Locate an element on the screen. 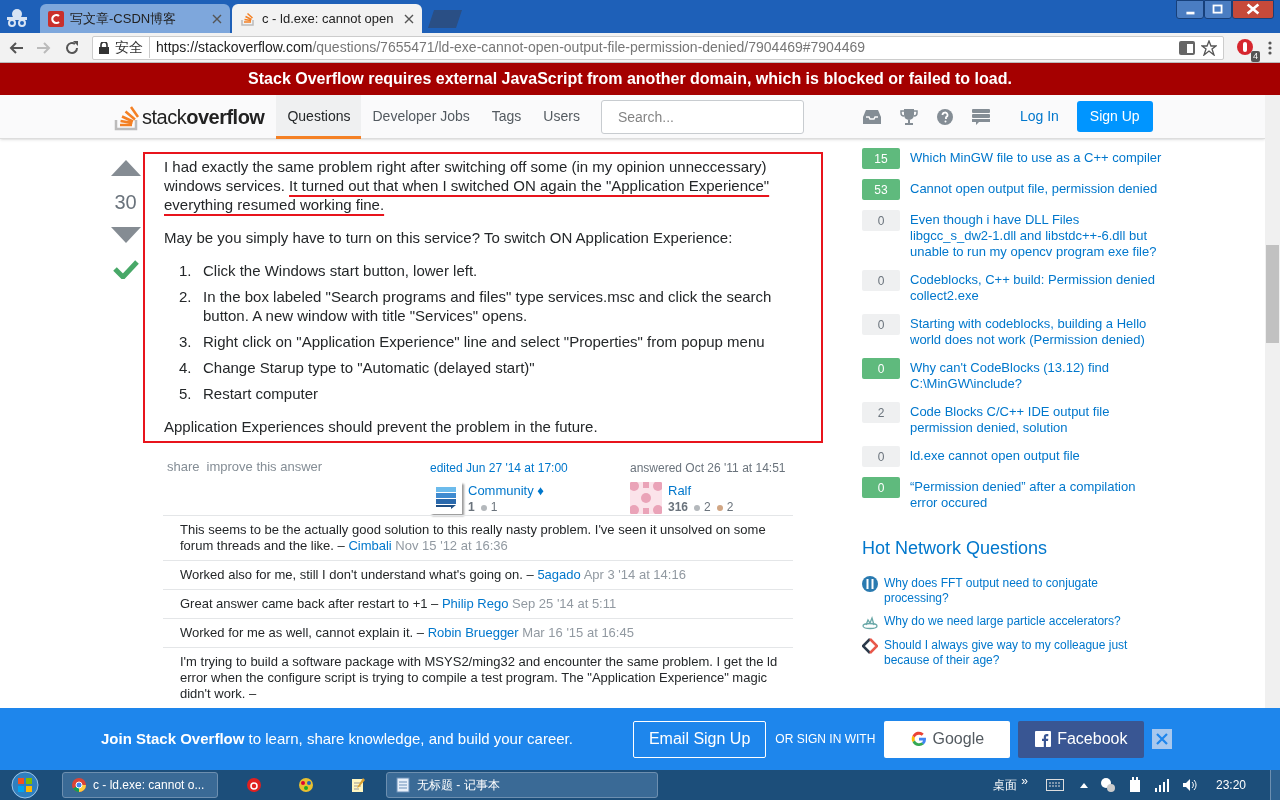 The height and width of the screenshot is (800, 1280). reputation-score: 316 is located at coordinates (678, 507).